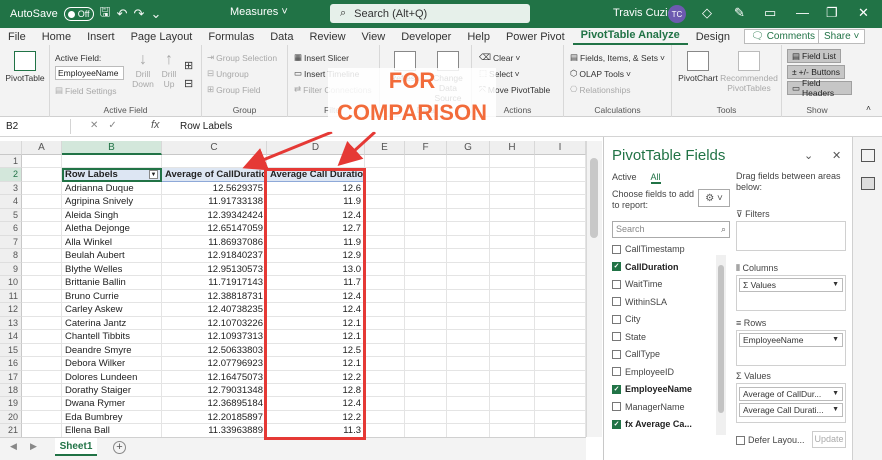  What do you see at coordinates (112, 202) in the screenshot?
I see `employee-name-cell: Agripina Snively` at bounding box center [112, 202].